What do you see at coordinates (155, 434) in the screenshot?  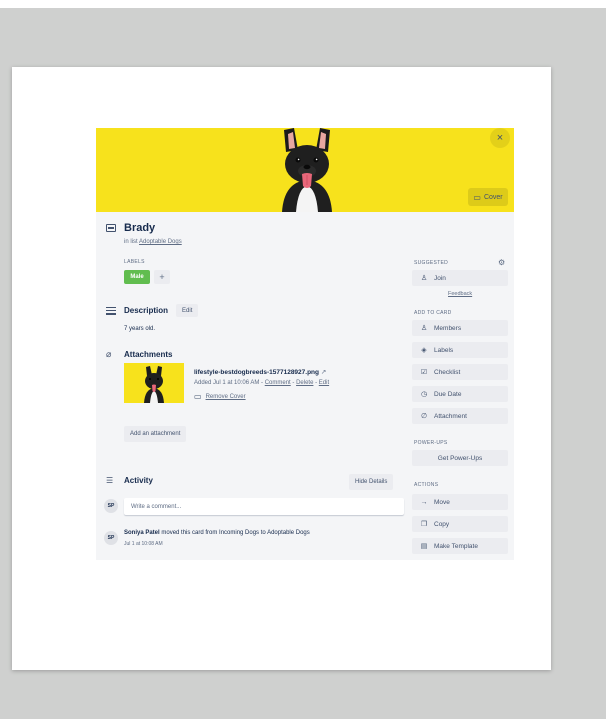 I see `add-attachment-button: Add an attachment` at bounding box center [155, 434].